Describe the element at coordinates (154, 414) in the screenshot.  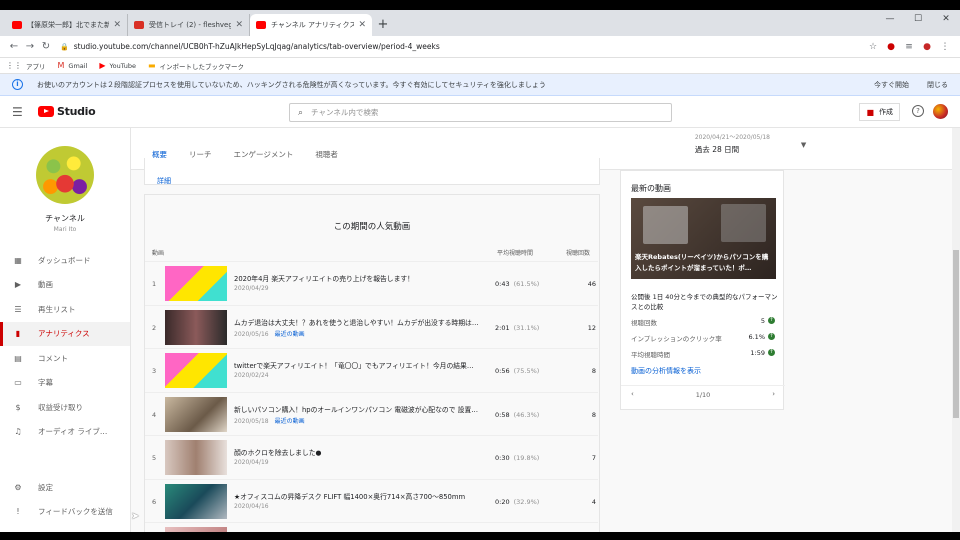
I see `row-rank: 4` at that location.